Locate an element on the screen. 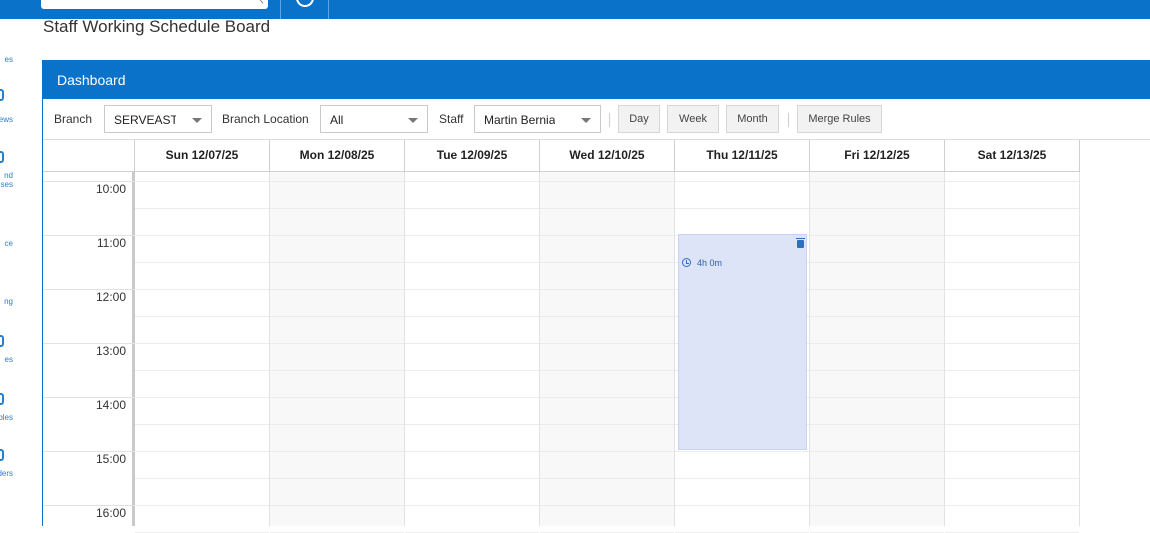 Image resolution: width=1150 pixels, height=533 pixels. staff-select: Martin Bernia is located at coordinates (537, 119).